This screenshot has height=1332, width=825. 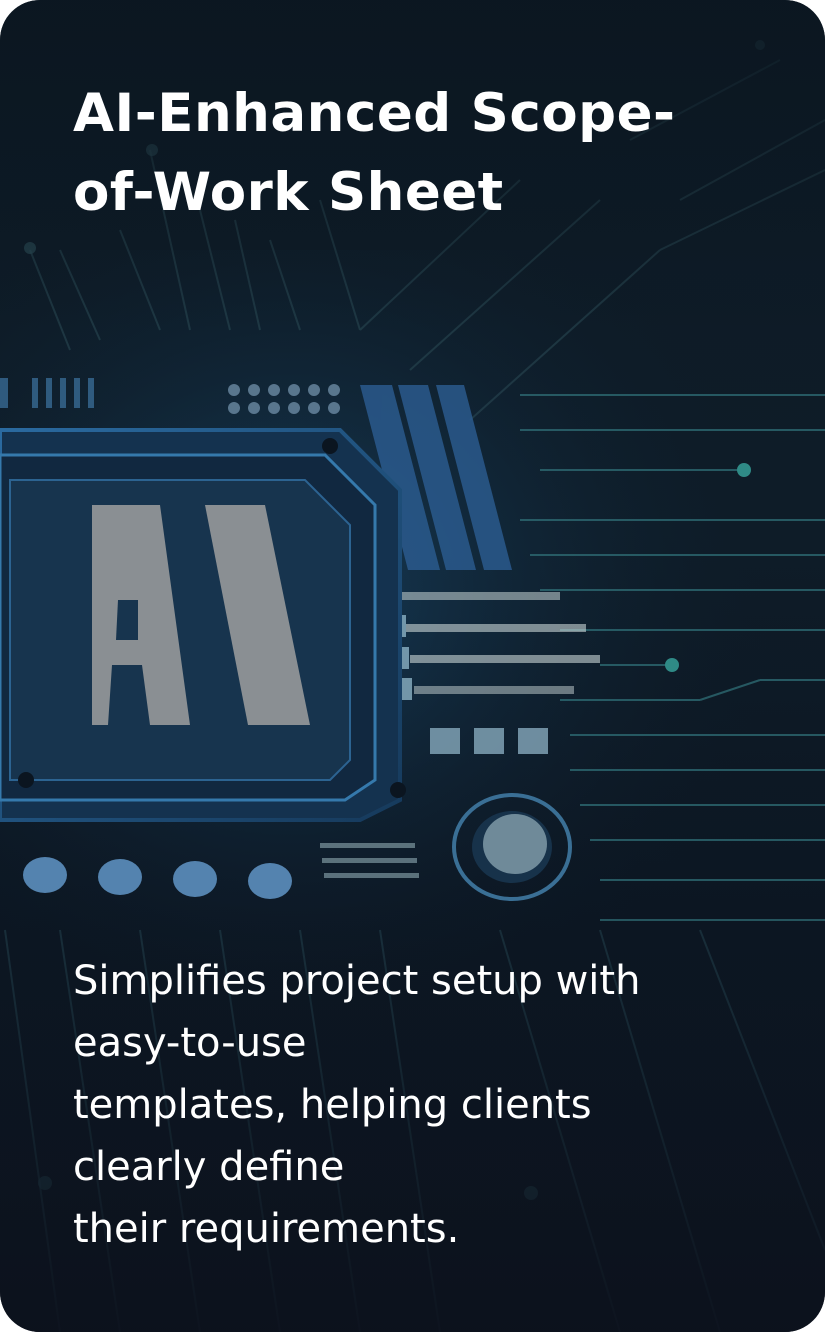 What do you see at coordinates (374, 153) in the screenshot?
I see `card-title: AI-Enhanced Scope-of-Work Sheet` at bounding box center [374, 153].